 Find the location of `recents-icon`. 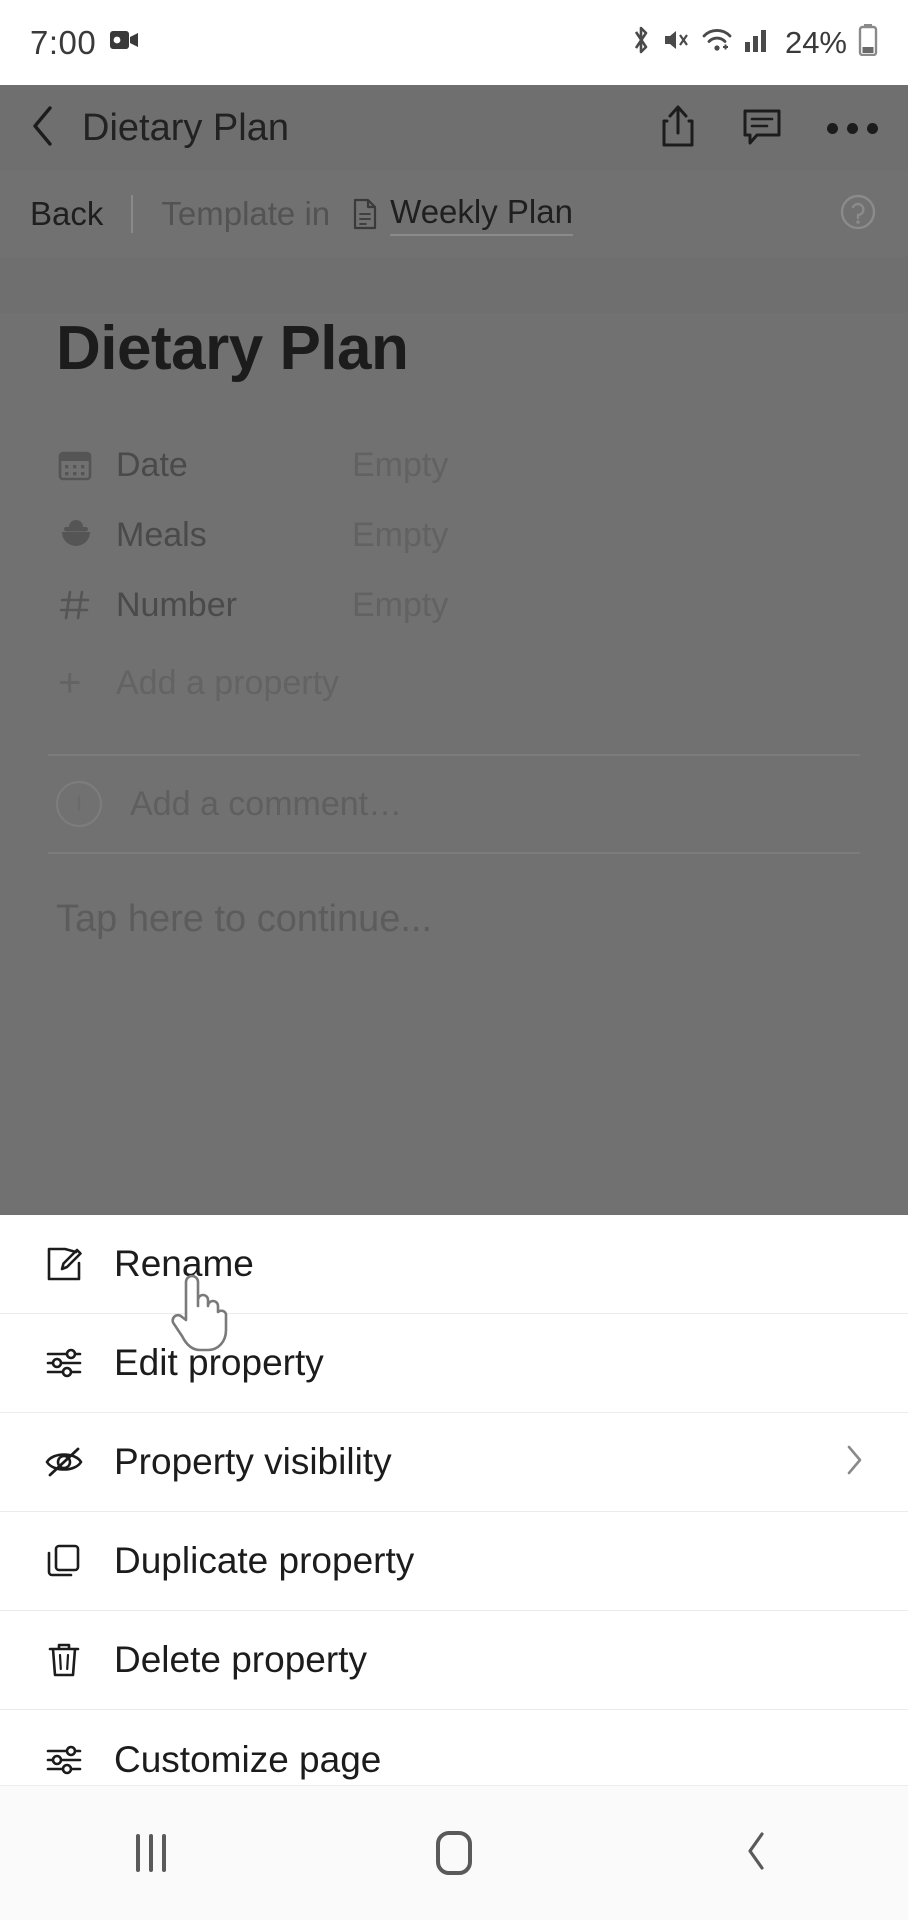

recents-icon is located at coordinates (151, 1853).